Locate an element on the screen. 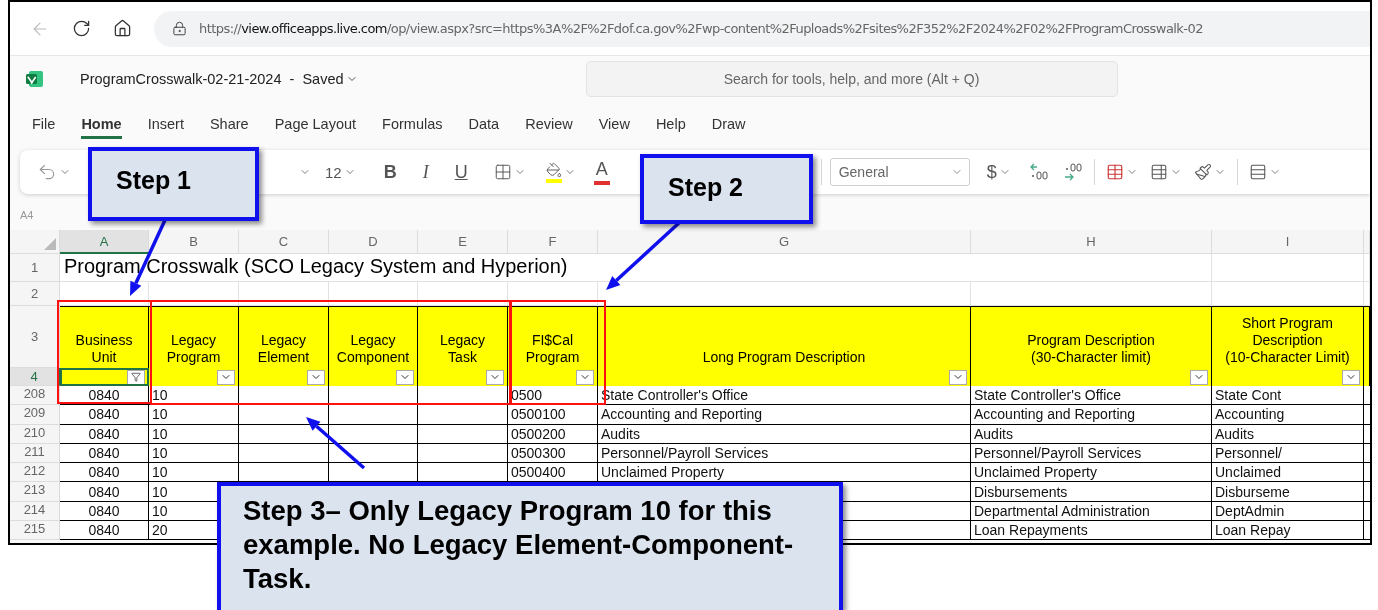 The width and height of the screenshot is (1378, 610). ribbon-tab: Page Layout is located at coordinates (315, 124).